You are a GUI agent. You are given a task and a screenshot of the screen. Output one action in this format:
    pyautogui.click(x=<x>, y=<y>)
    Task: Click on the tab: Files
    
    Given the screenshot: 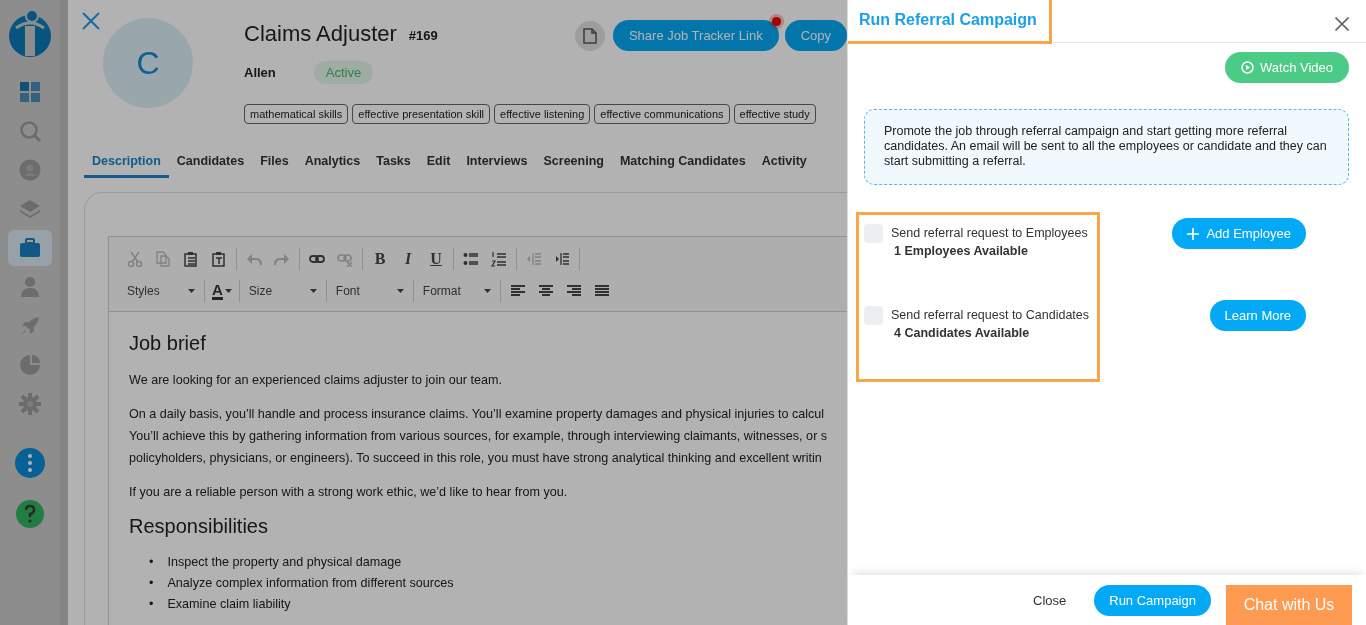 What is the action you would take?
    pyautogui.click(x=274, y=162)
    